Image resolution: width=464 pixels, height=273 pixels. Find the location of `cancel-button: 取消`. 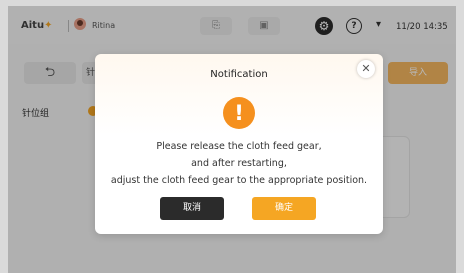

cancel-button: 取消 is located at coordinates (192, 208).